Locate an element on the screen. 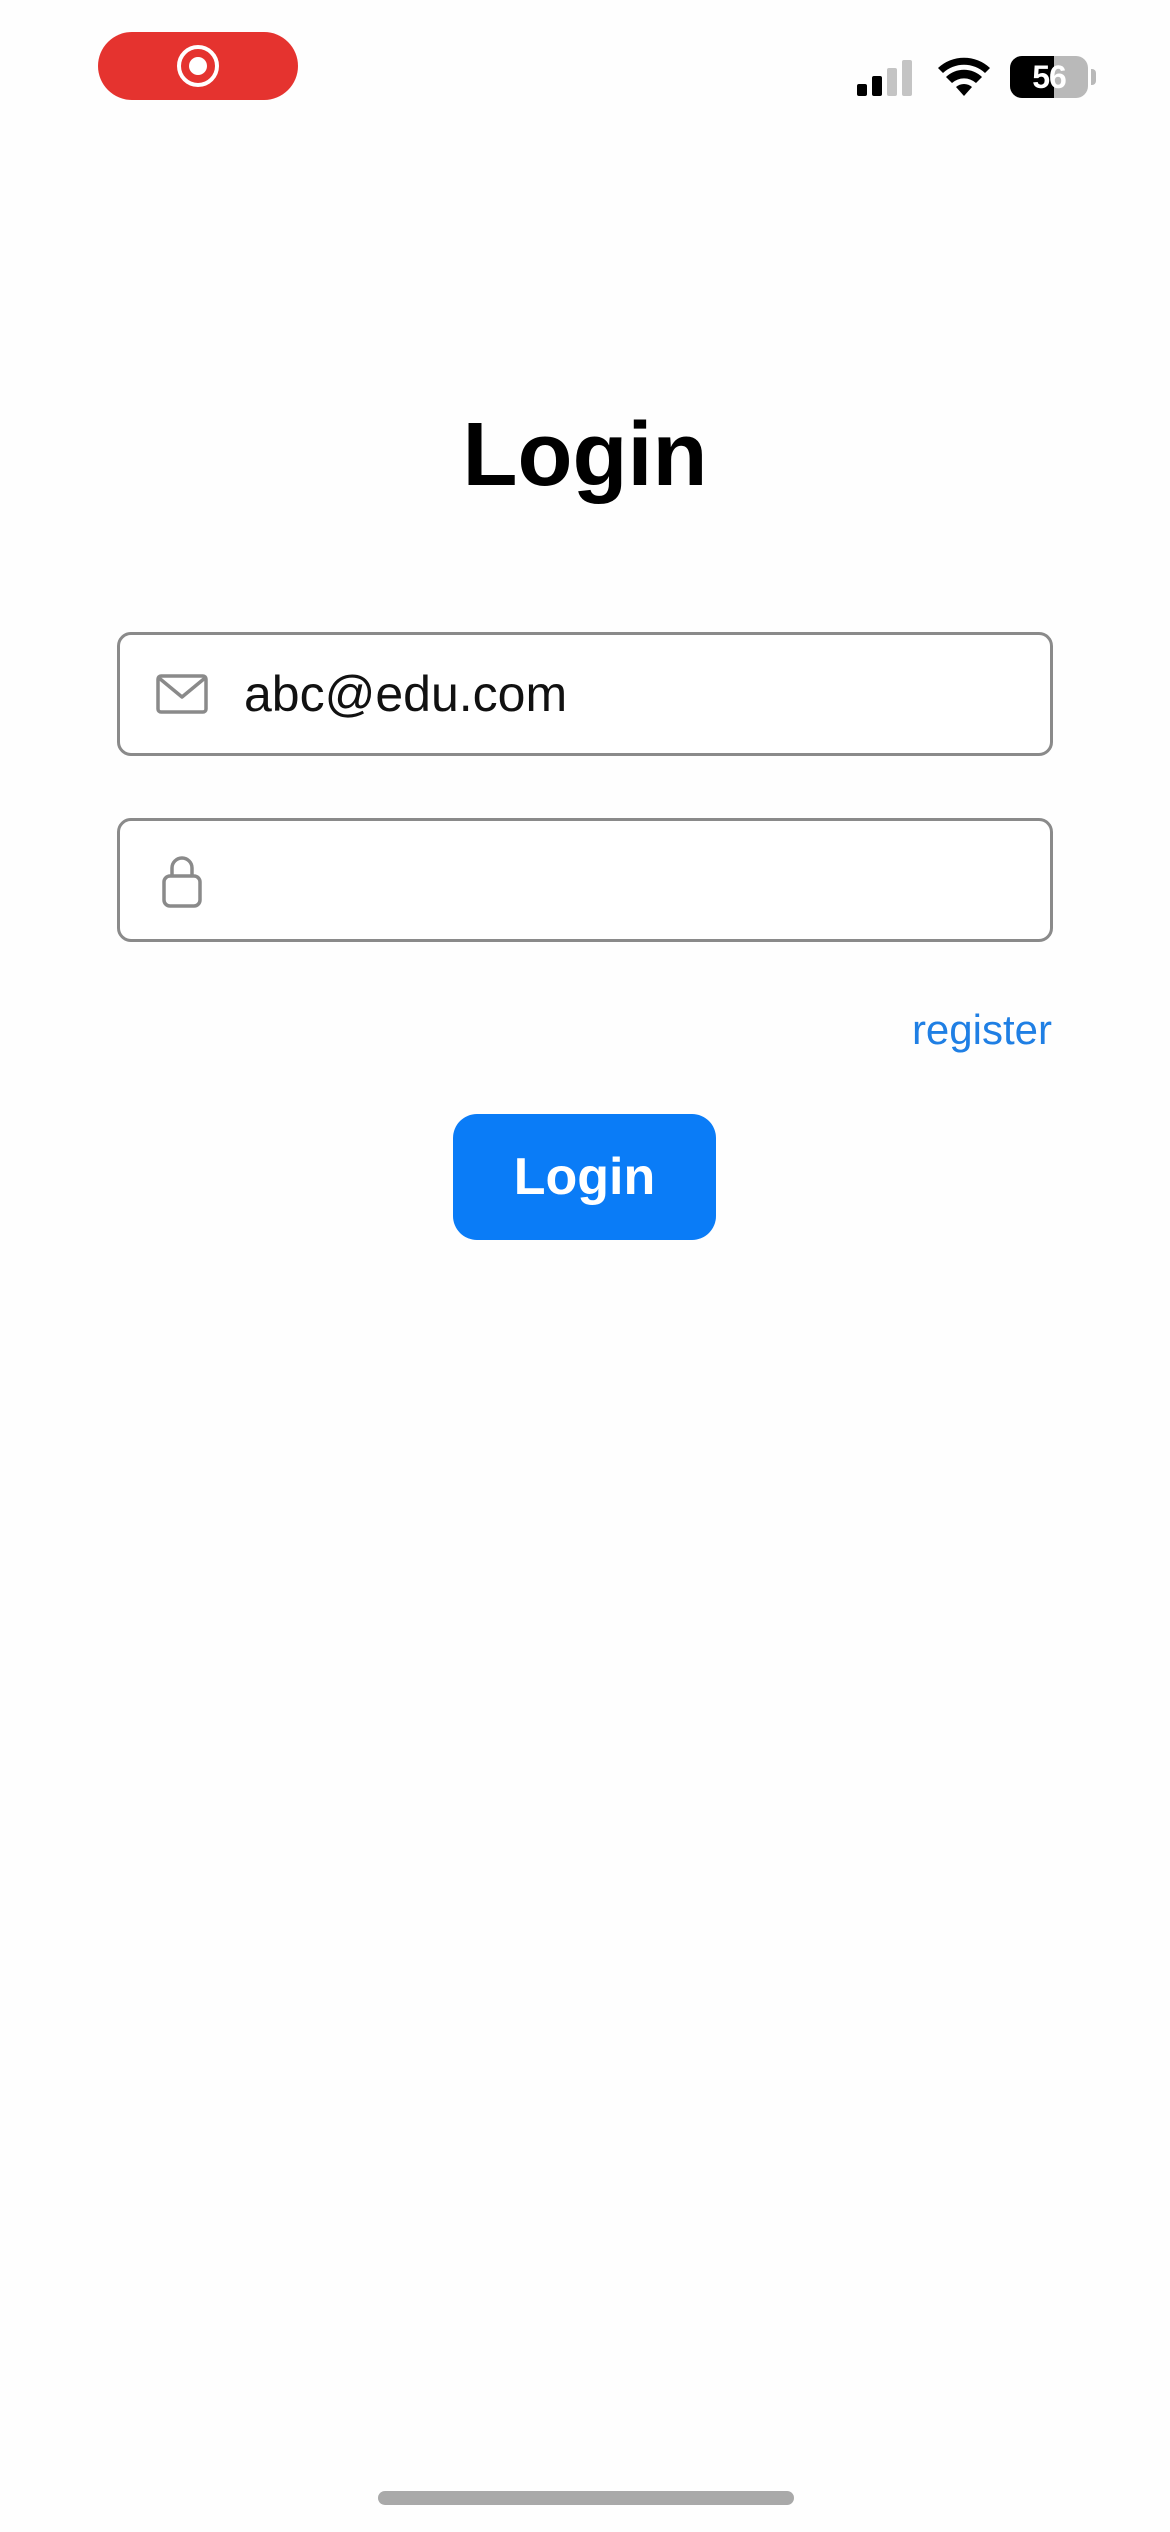 The height and width of the screenshot is (2532, 1170). login-button: Login is located at coordinates (584, 1177).